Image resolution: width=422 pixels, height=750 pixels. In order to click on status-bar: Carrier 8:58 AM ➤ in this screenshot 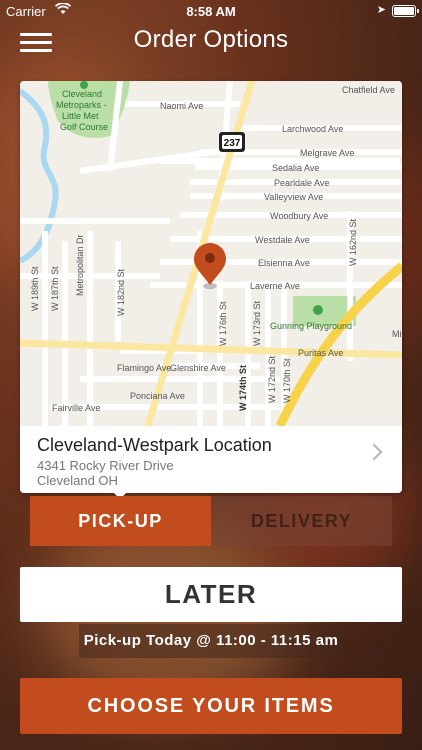, I will do `click(211, 11)`.